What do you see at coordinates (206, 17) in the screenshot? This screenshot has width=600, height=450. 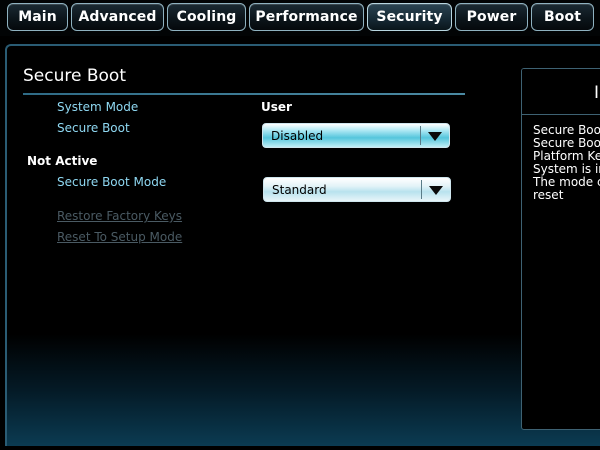 I see `tab-cooling: Cooling` at bounding box center [206, 17].